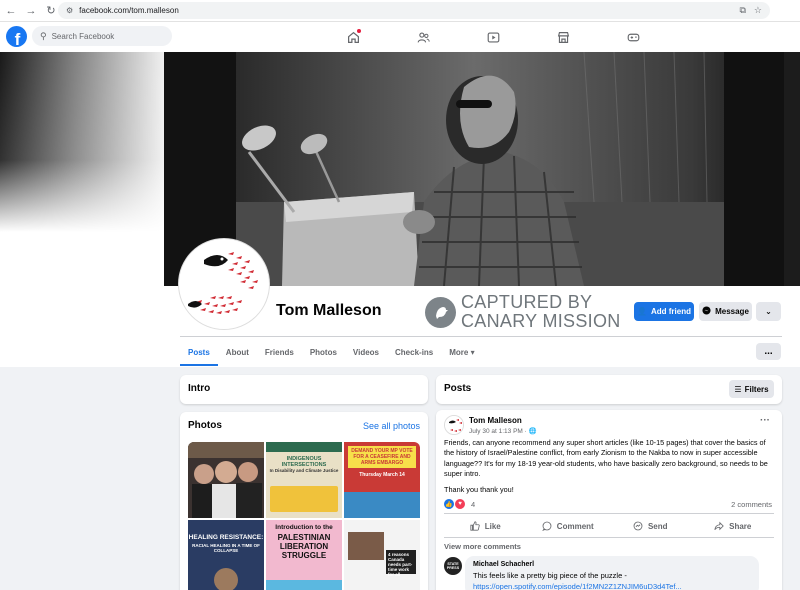  Describe the element at coordinates (205, 425) in the screenshot. I see `photos-title: Photos` at that location.